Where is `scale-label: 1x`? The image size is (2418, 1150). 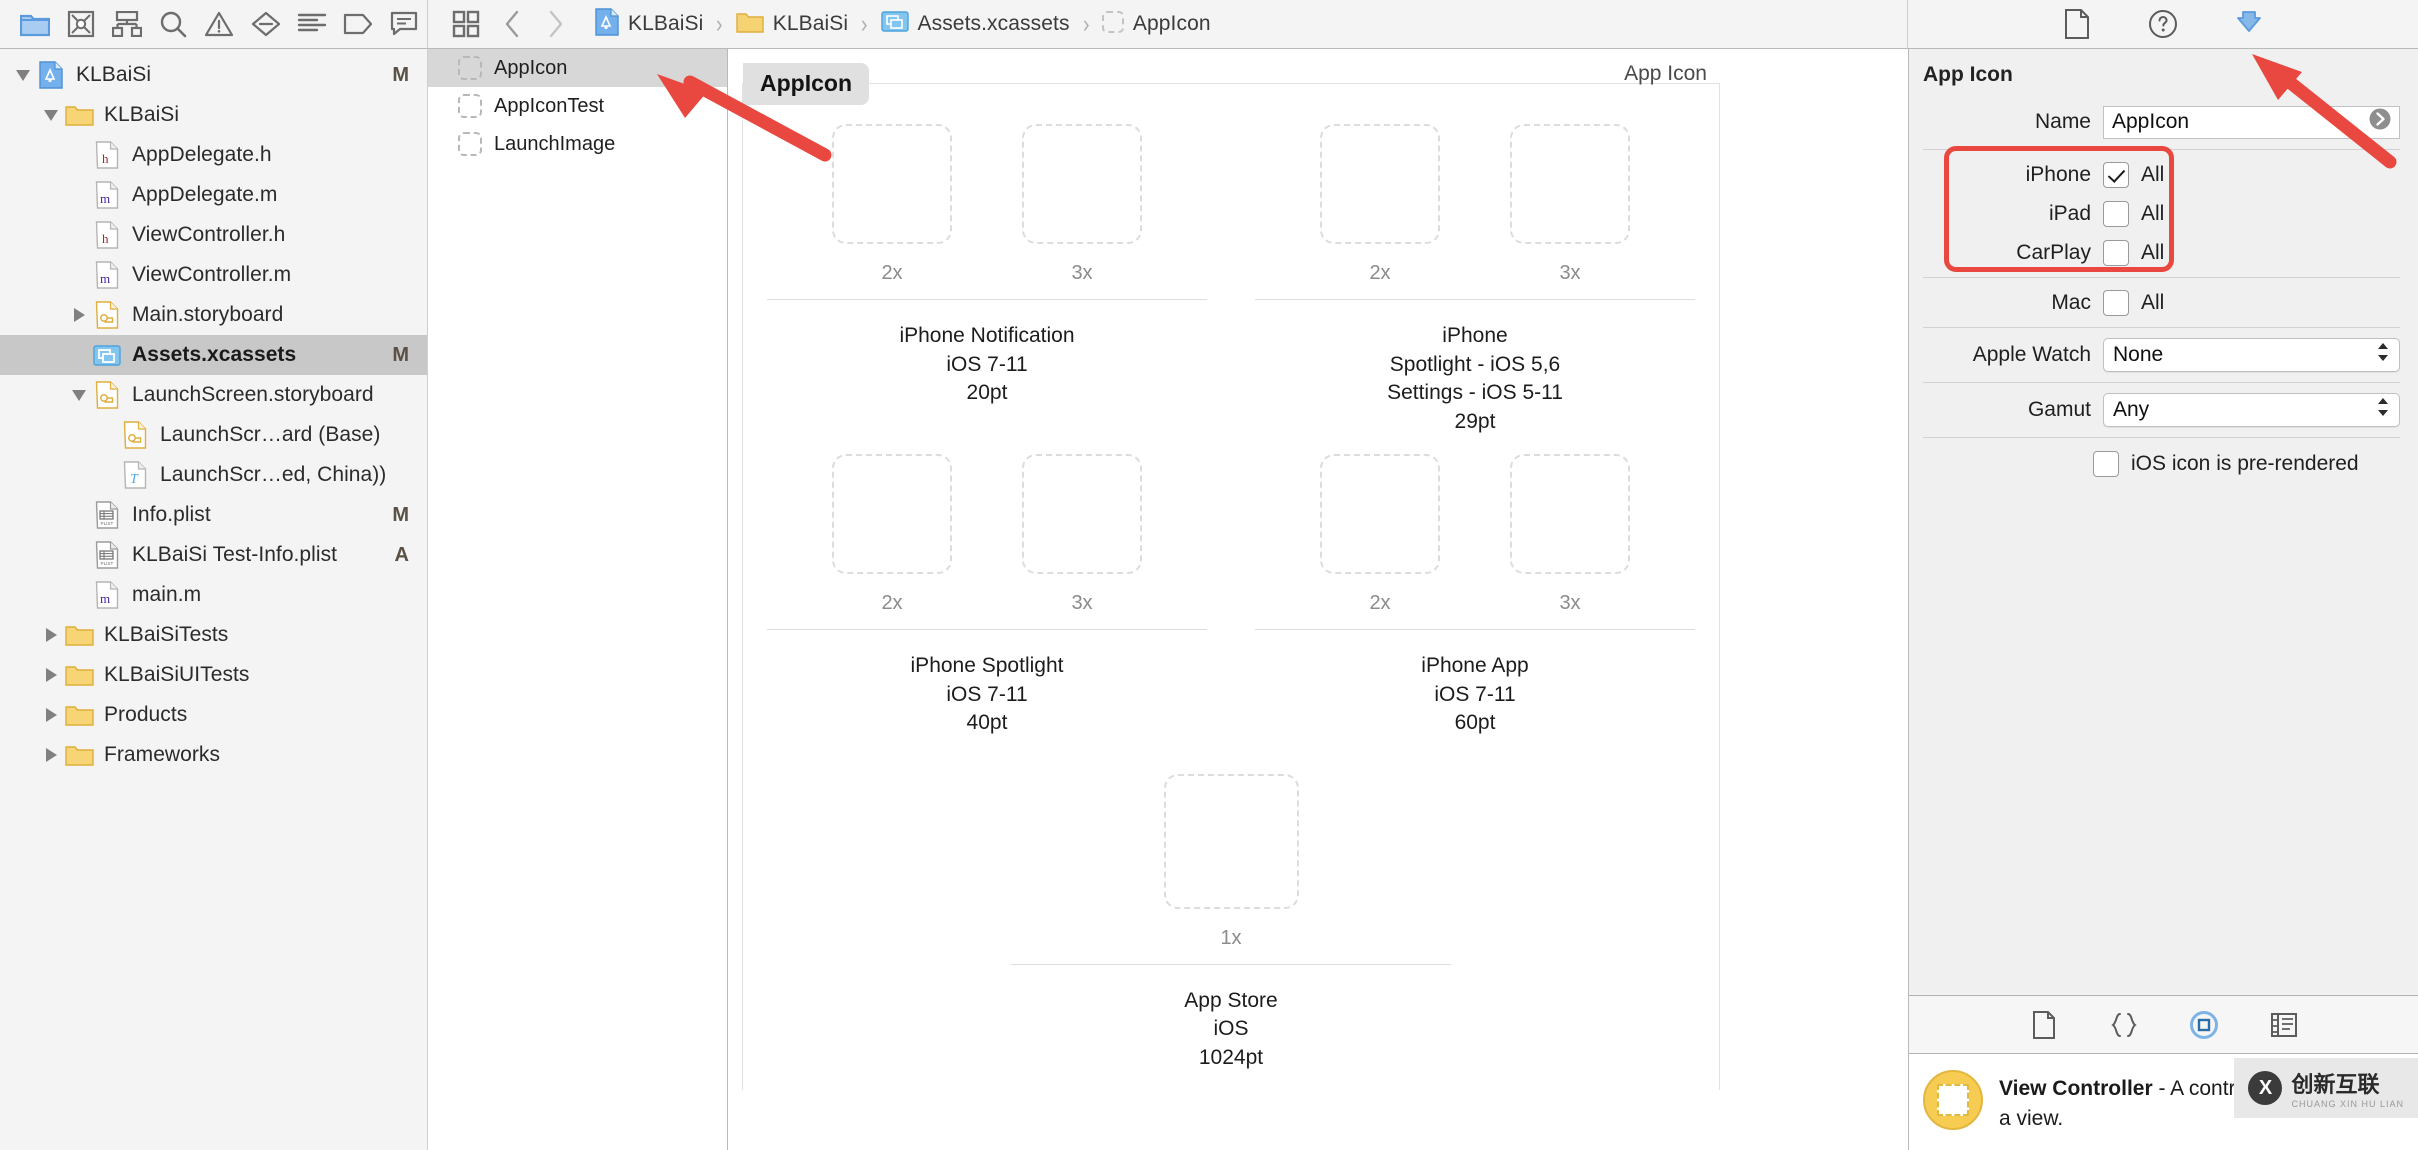 scale-label: 1x is located at coordinates (1231, 937).